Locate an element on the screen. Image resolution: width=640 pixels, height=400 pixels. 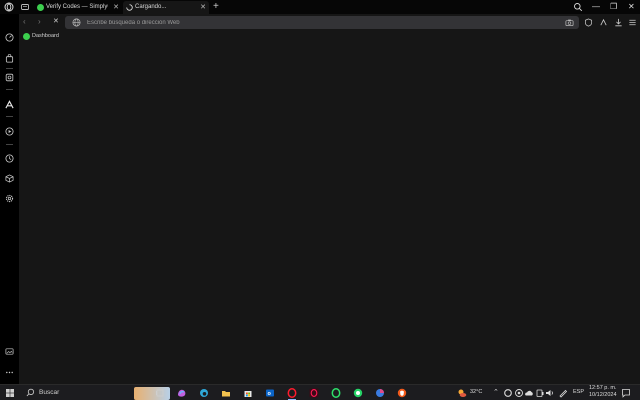
bookmarks-bar: Dashboard is located at coordinates (329, 36).